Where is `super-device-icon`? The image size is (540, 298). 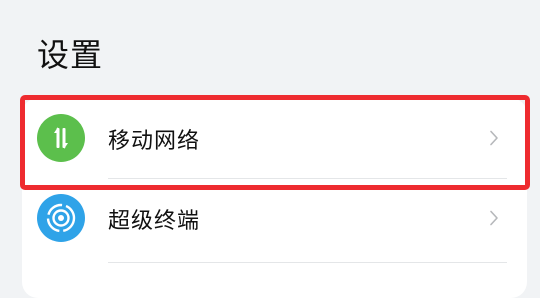 super-device-icon is located at coordinates (61, 218).